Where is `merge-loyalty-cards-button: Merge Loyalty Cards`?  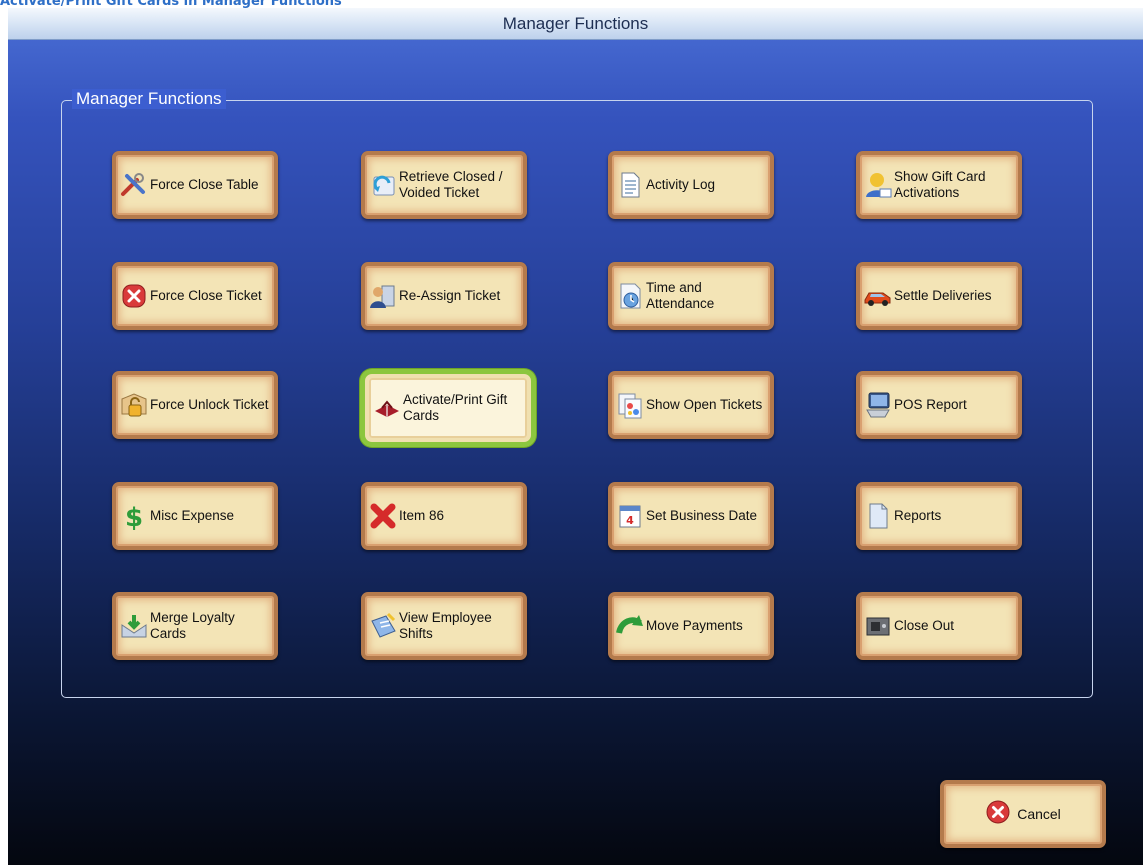
merge-loyalty-cards-button: Merge Loyalty Cards is located at coordinates (195, 626).